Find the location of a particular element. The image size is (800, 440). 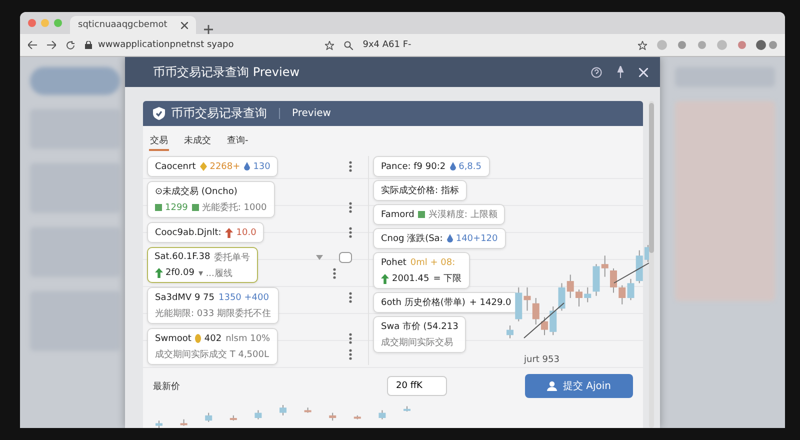

back-icon is located at coordinates (32, 45).